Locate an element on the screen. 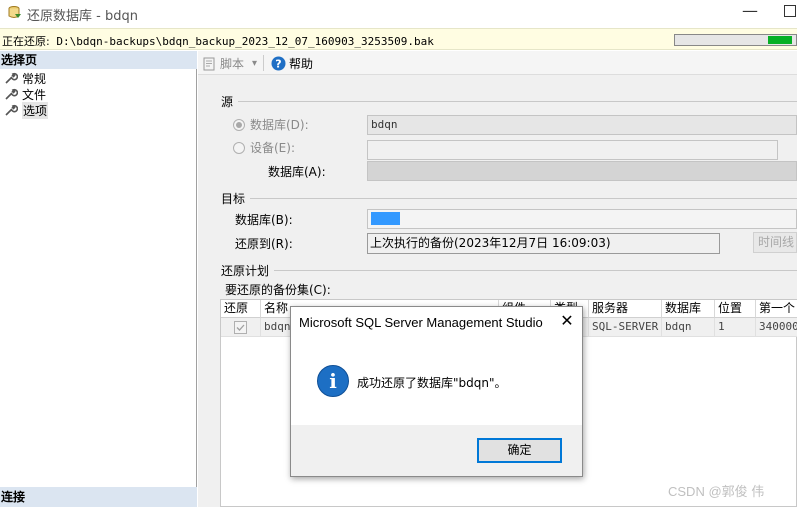 The height and width of the screenshot is (507, 797). column-header-server: 服务器 is located at coordinates (625, 309).